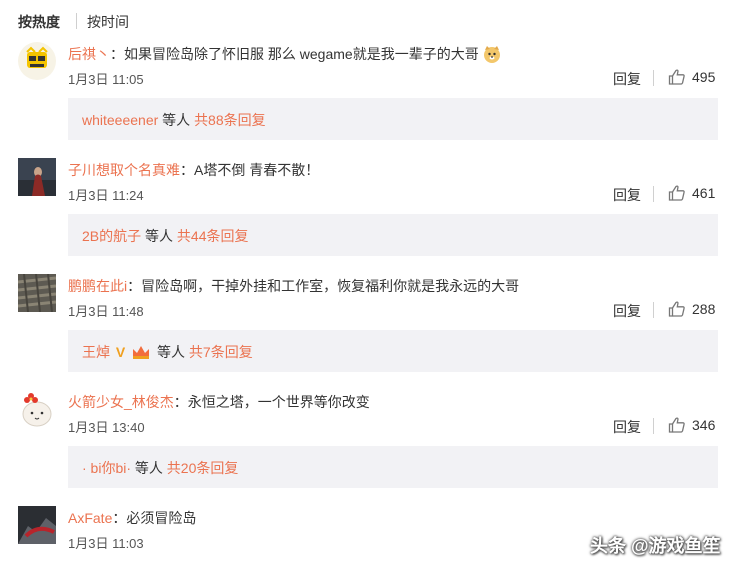  What do you see at coordinates (203, 468) in the screenshot?
I see `reply-total-link: 共20条回复` at bounding box center [203, 468].